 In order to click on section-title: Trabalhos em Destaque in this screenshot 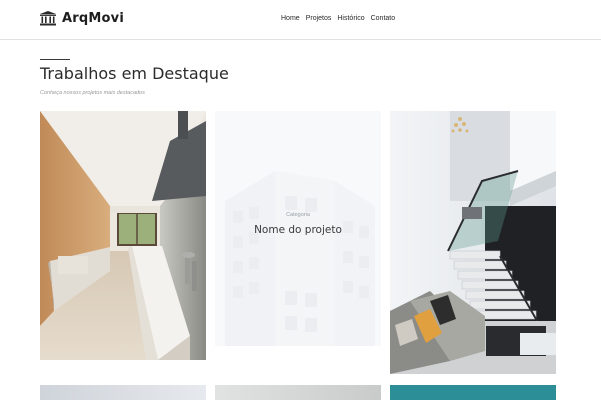, I will do `click(134, 73)`.